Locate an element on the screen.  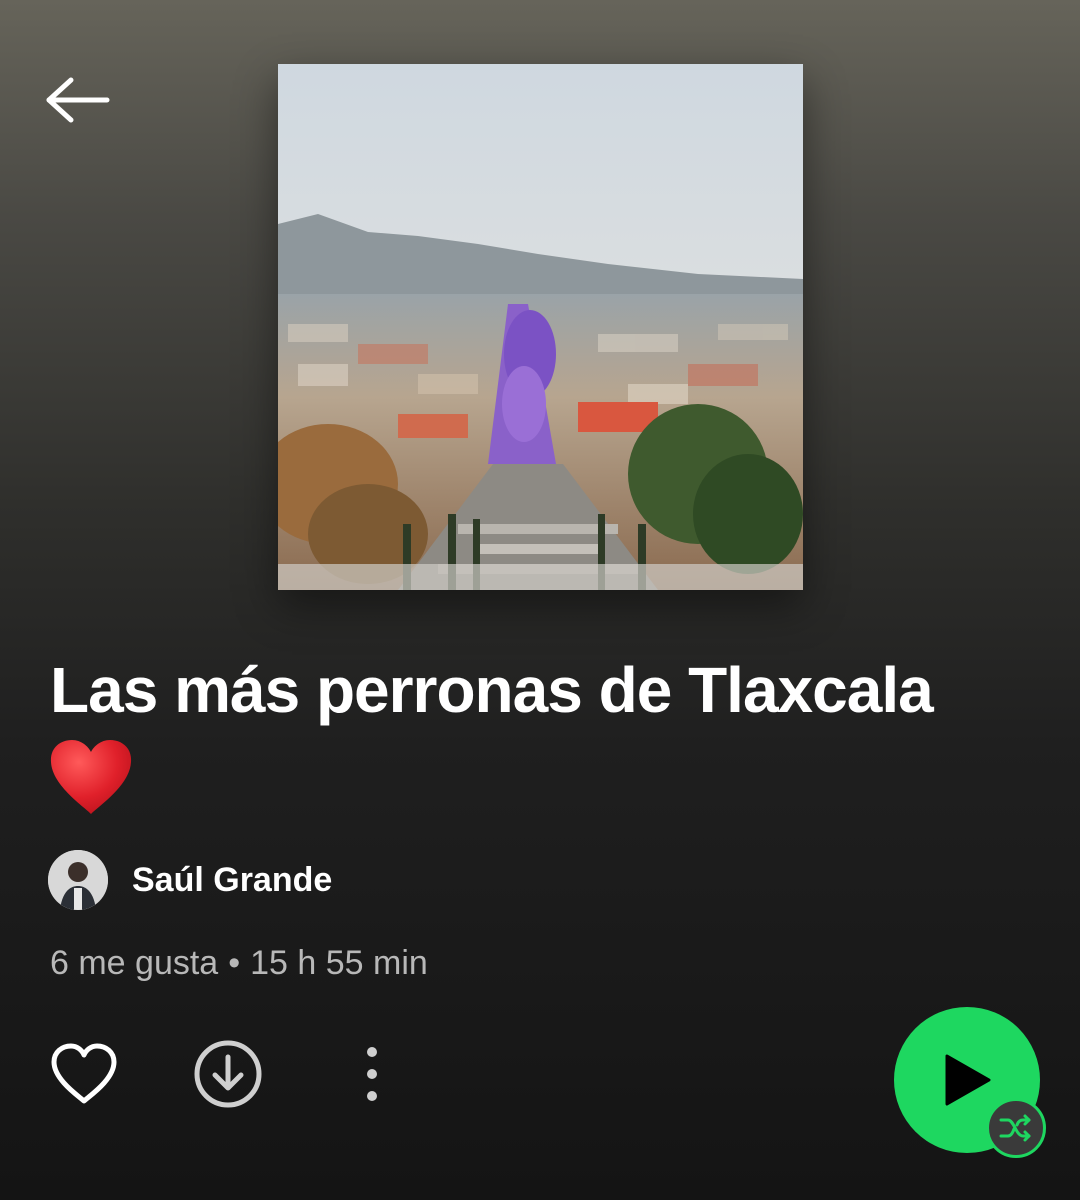
shuffle-icon is located at coordinates (1015, 1128).